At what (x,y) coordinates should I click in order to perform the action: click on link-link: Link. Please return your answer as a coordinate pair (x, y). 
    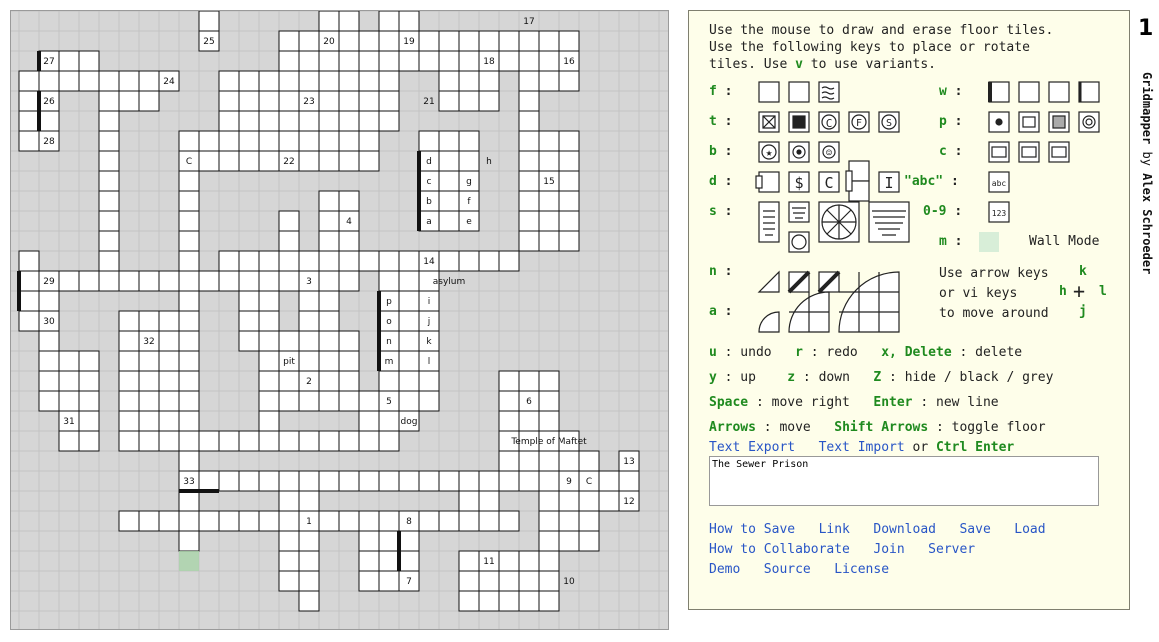
    Looking at the image, I should click on (834, 529).